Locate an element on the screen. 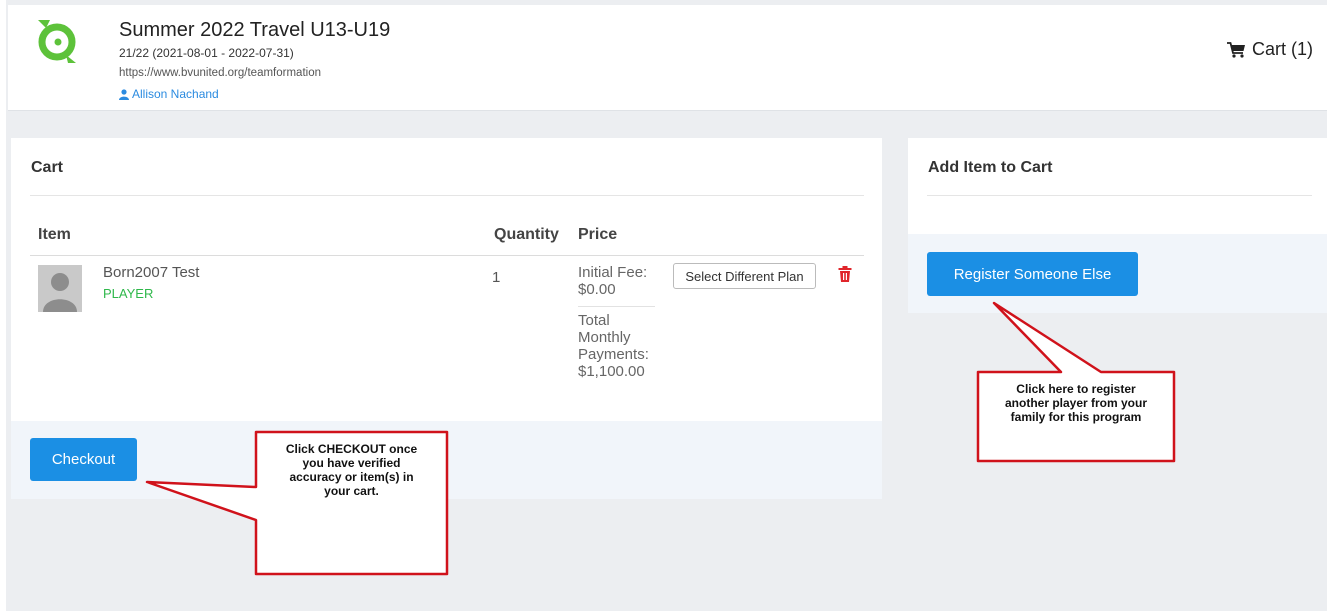  callout-line: accuracy or item(s) in is located at coordinates (351, 477).